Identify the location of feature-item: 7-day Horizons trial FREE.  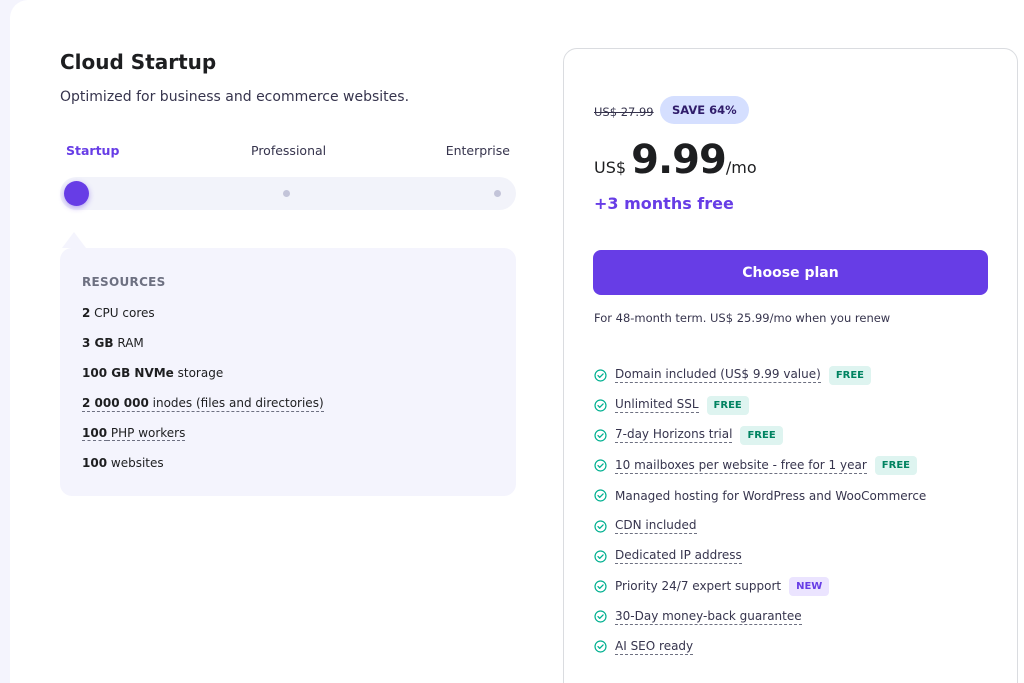
(799, 435).